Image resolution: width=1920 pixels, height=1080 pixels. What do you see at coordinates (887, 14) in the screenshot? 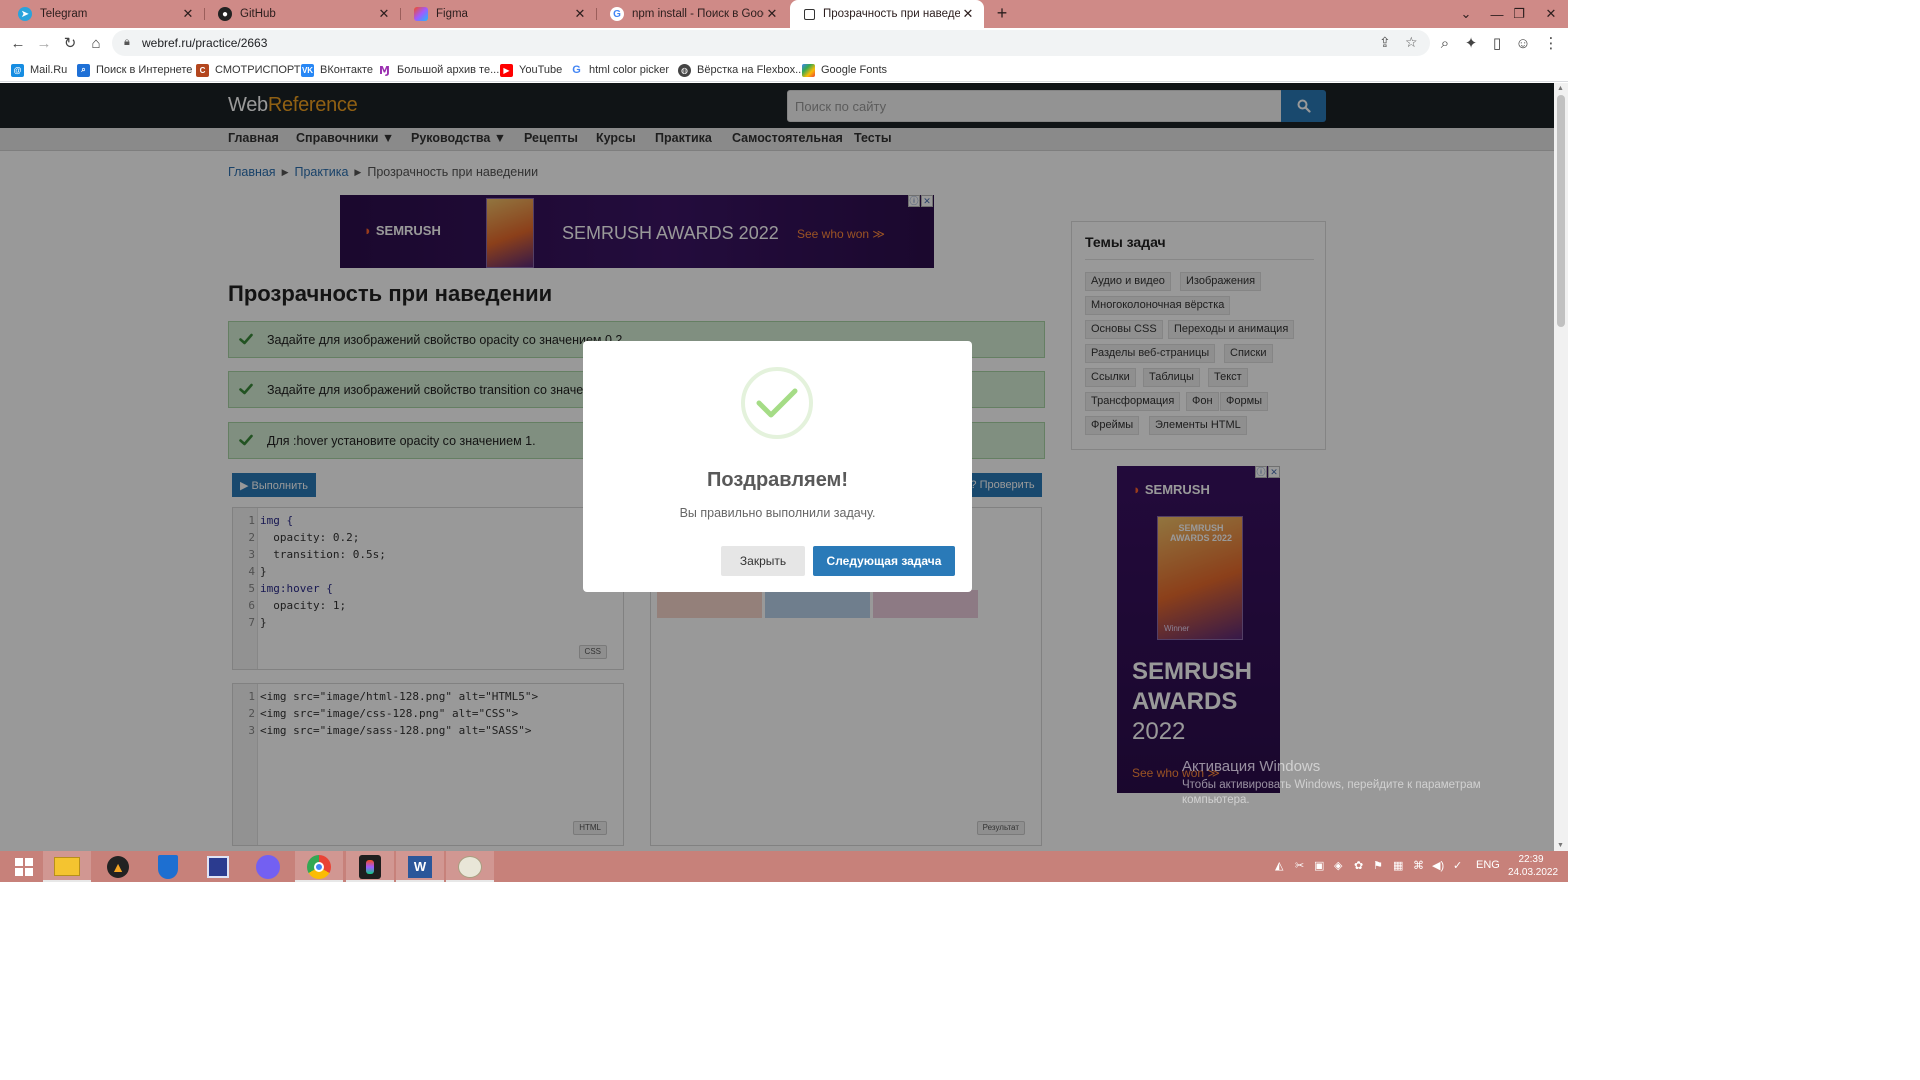
I see `tab-webref-active: Прозрачность при наведении | ✕` at bounding box center [887, 14].